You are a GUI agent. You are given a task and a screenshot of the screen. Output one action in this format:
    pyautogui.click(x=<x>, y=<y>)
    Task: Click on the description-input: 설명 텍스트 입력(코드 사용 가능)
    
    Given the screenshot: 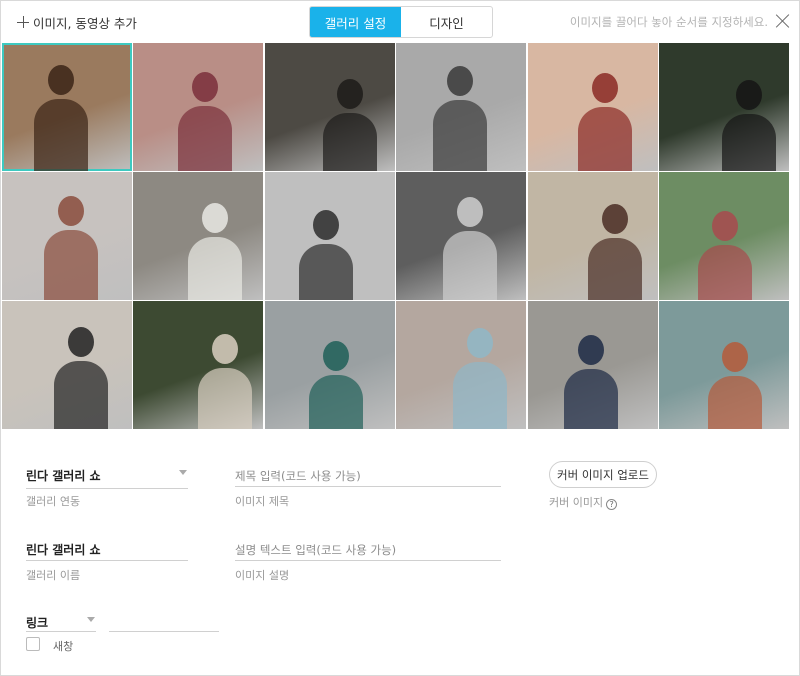 What is the action you would take?
    pyautogui.click(x=368, y=551)
    